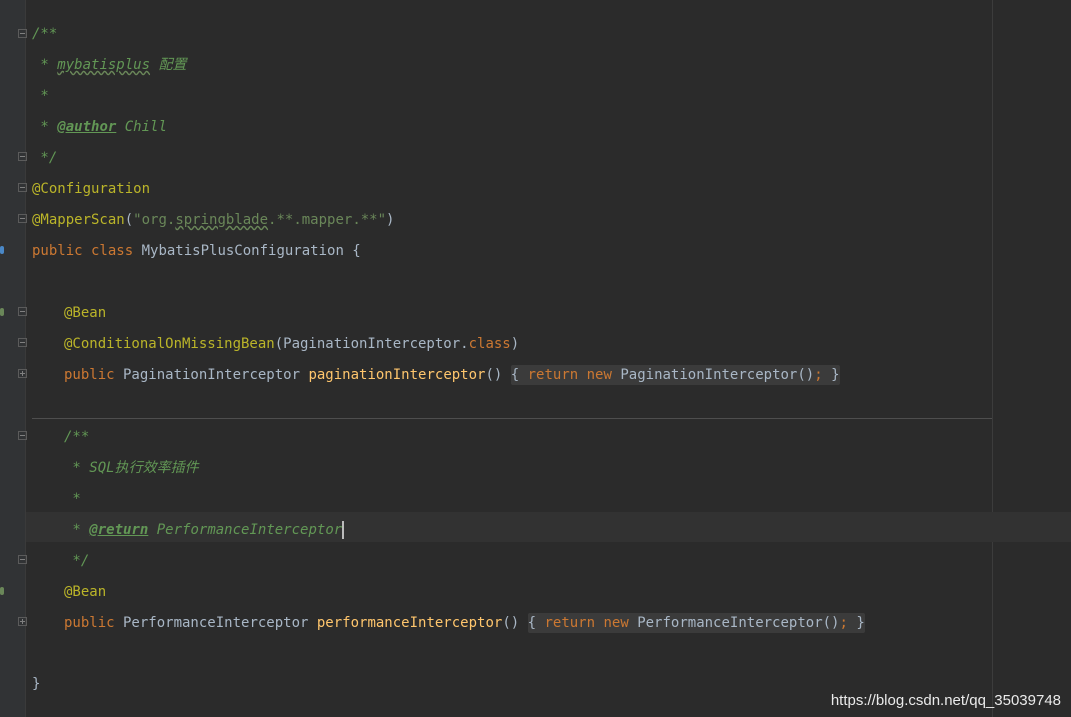  I want to click on code-line: }, so click(36, 684).